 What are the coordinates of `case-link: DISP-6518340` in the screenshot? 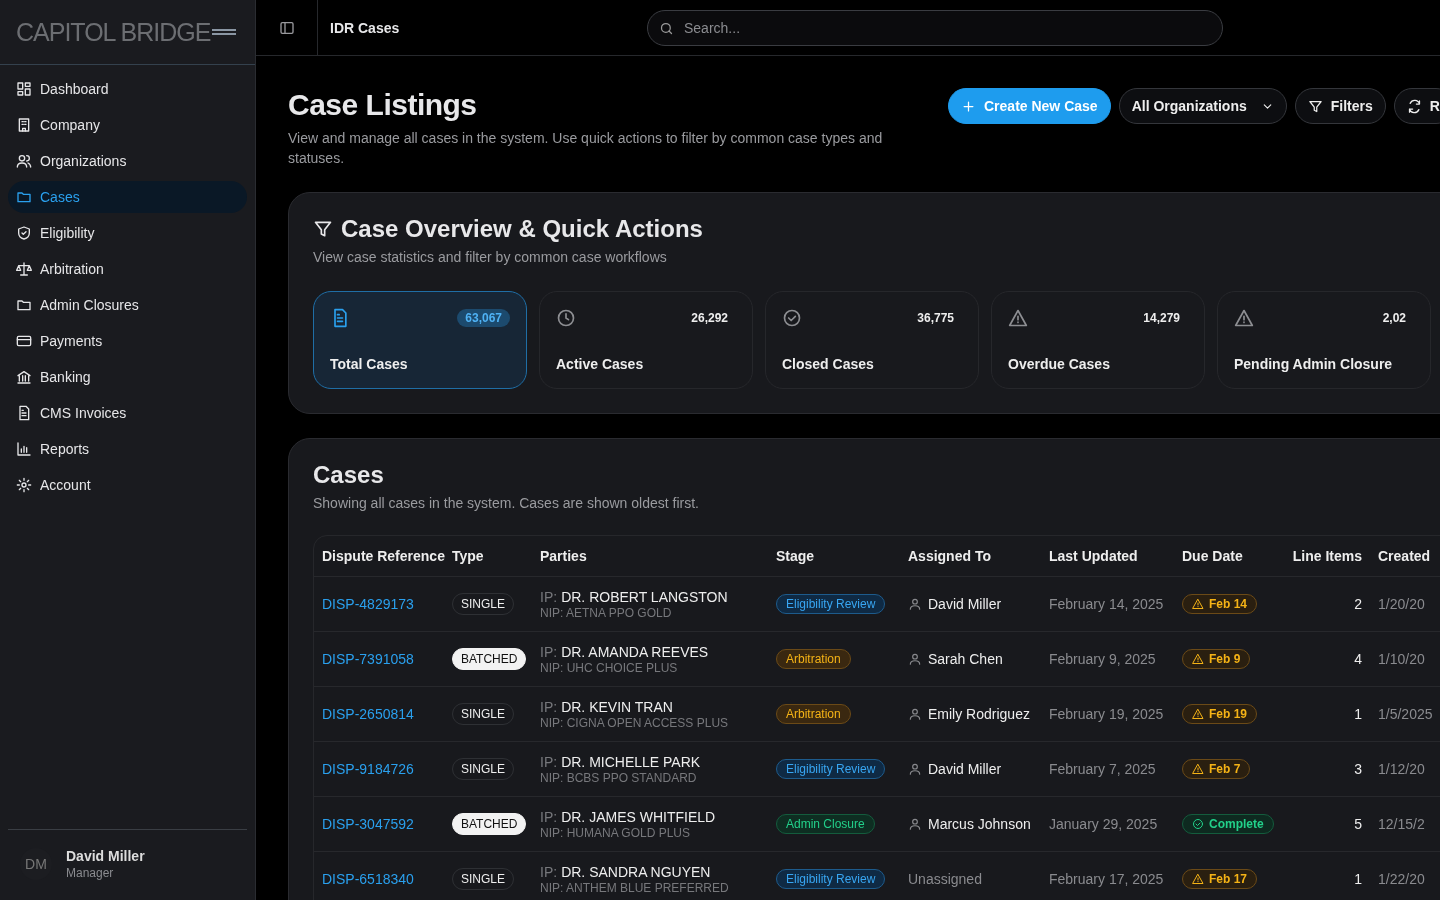 It's located at (368, 879).